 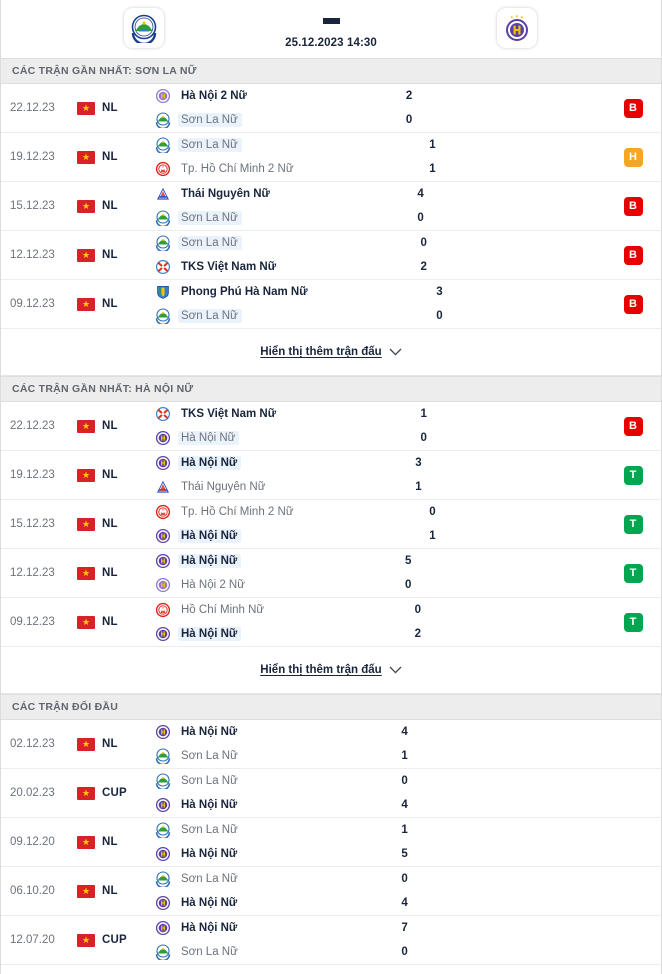 What do you see at coordinates (331, 206) in the screenshot?
I see `match-row: 15.12.23 ★ NL Thái Nguyên Nữ Sơn La Nữ 4 0 B` at bounding box center [331, 206].